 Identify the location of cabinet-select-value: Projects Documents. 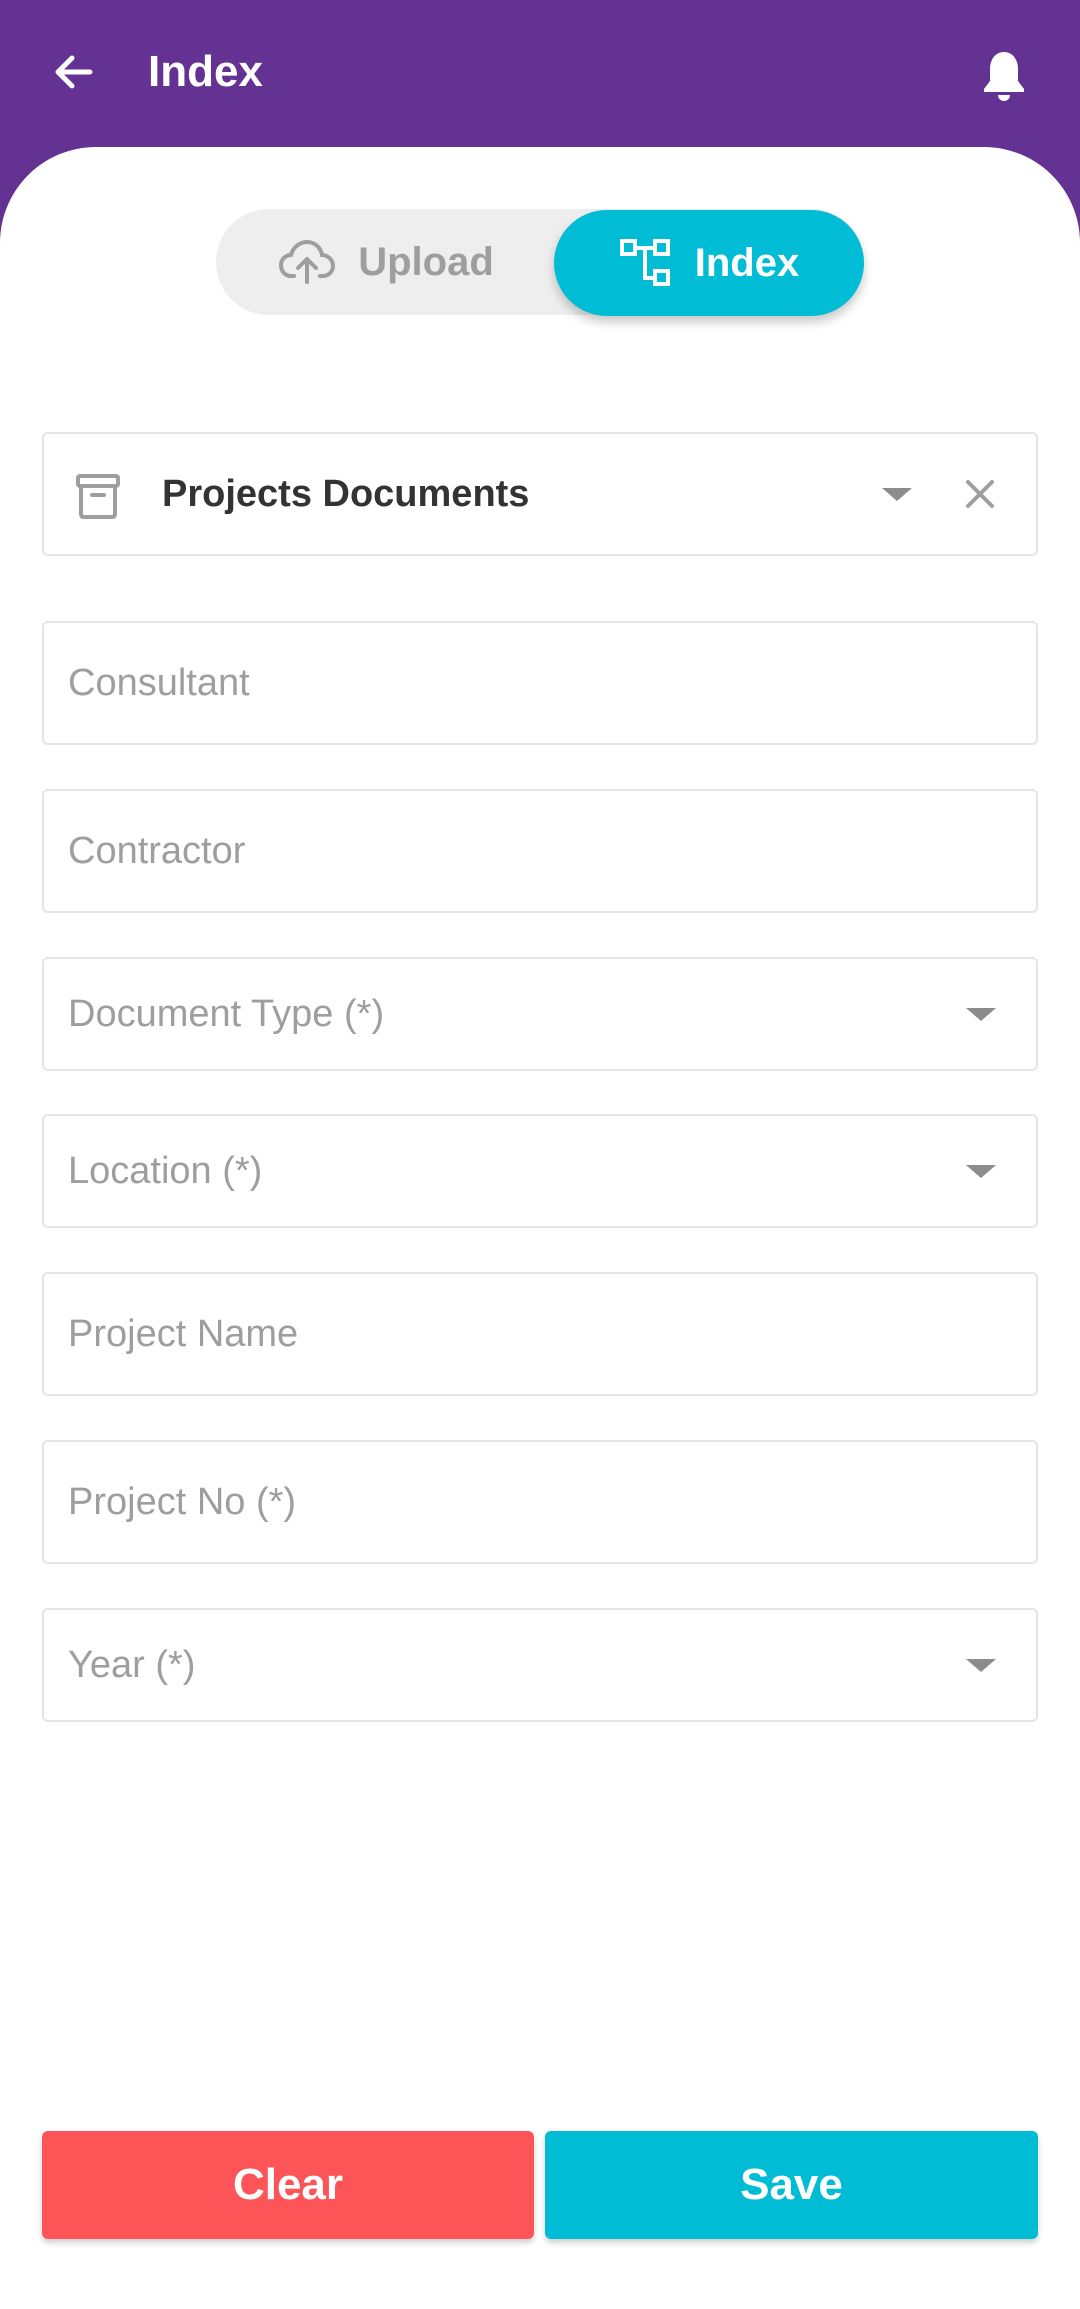
(346, 493).